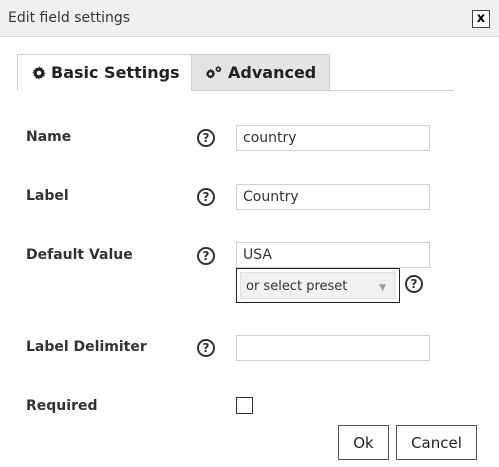 This screenshot has height=467, width=499. I want to click on name-input, so click(333, 138).